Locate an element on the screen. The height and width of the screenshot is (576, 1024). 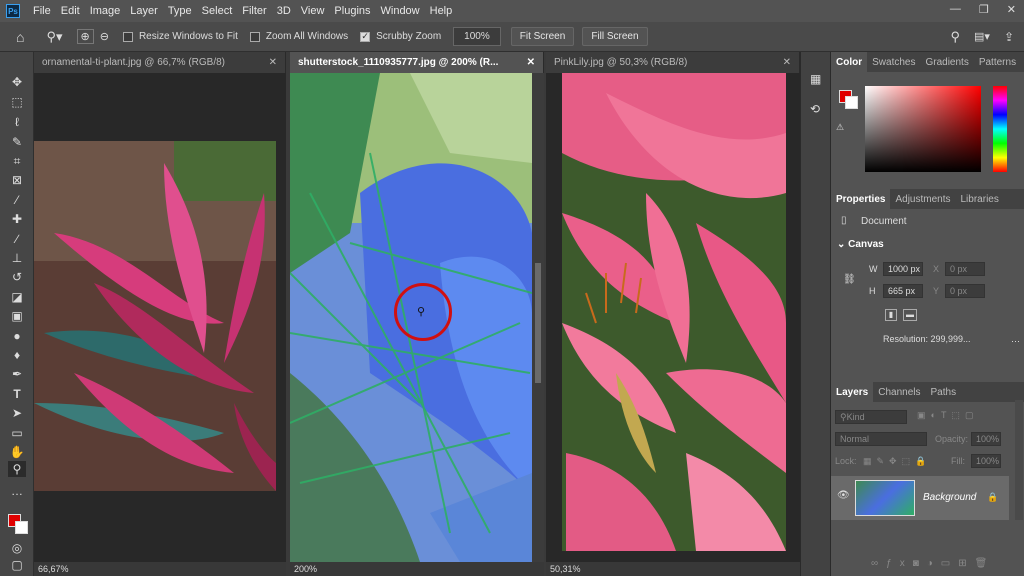
history-brush-tool-icon: ↺ is located at coordinates (17, 277).